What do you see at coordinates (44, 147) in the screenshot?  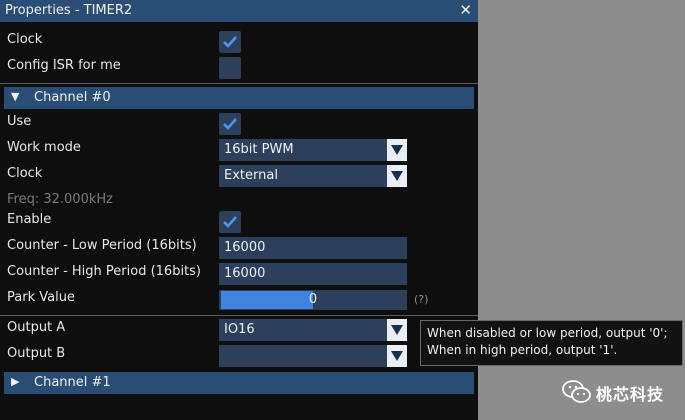 I see `work-mode-label: Work mode` at bounding box center [44, 147].